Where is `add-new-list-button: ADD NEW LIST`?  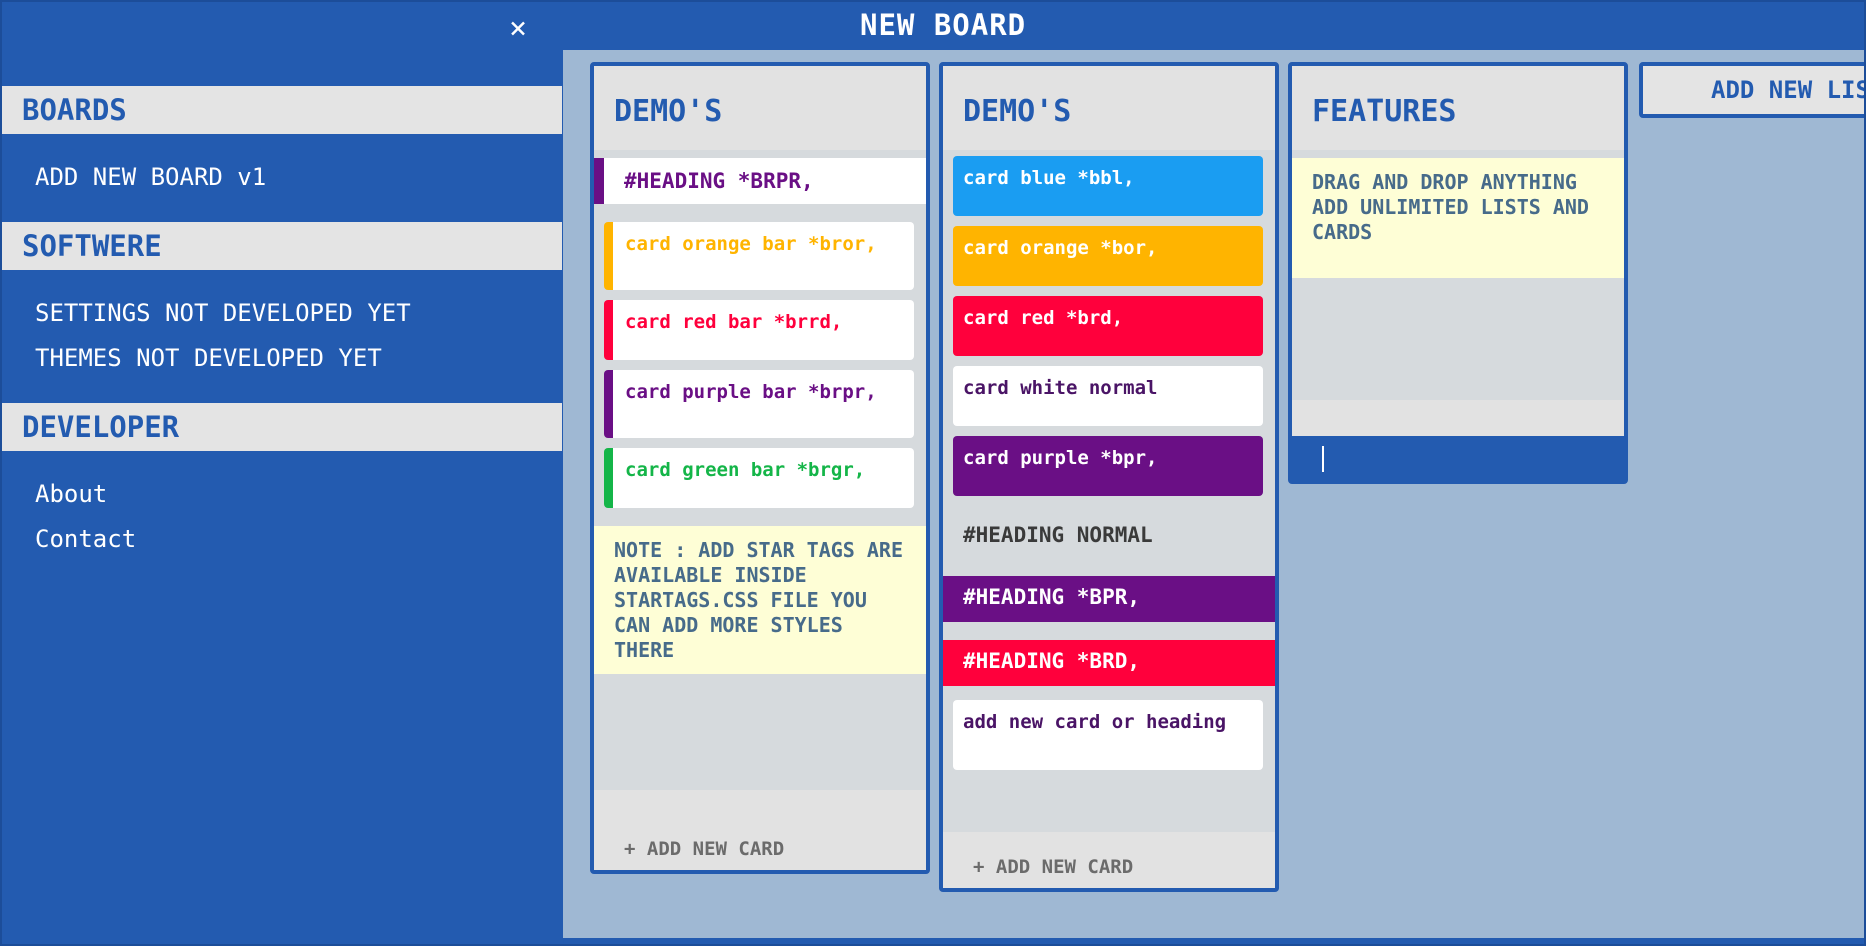 add-new-list-button: ADD NEW LIST is located at coordinates (1751, 90).